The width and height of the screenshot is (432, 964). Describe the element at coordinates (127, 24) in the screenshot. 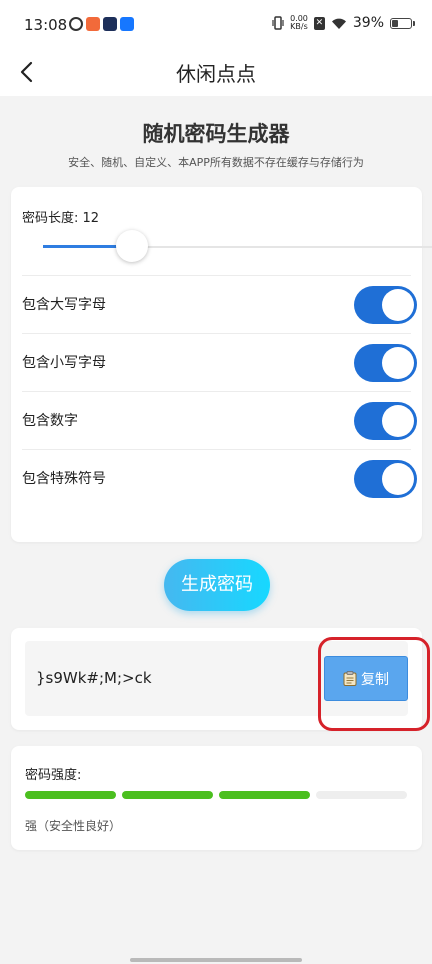

I see `alipay-icon` at that location.